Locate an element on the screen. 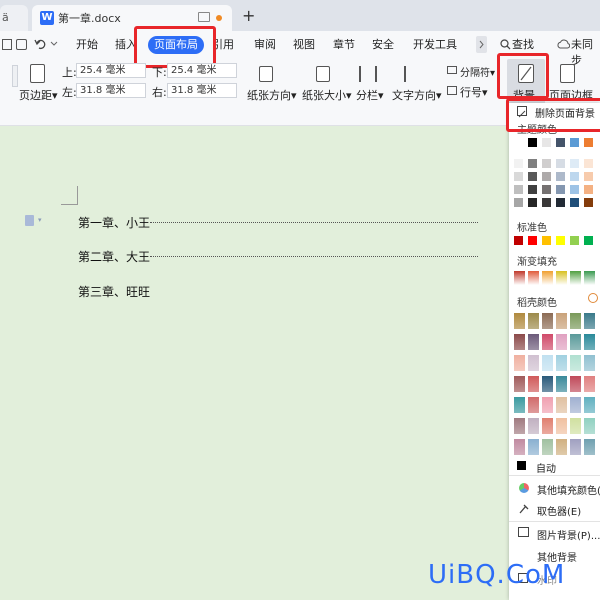 This screenshot has height=600, width=600. menu-security: 安全 is located at coordinates (383, 45).